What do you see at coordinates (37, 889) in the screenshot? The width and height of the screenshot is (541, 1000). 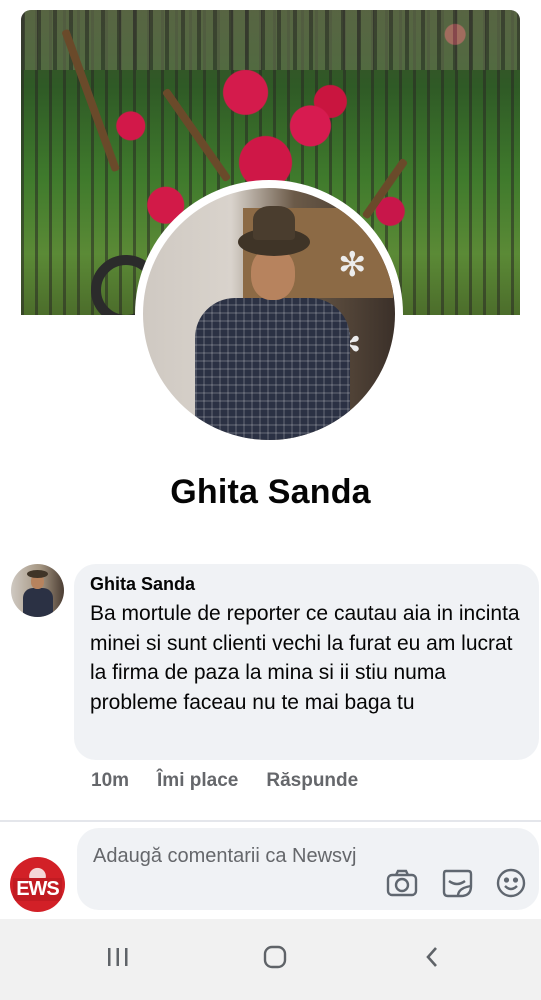 I see `newsvj-logo: EWS` at bounding box center [37, 889].